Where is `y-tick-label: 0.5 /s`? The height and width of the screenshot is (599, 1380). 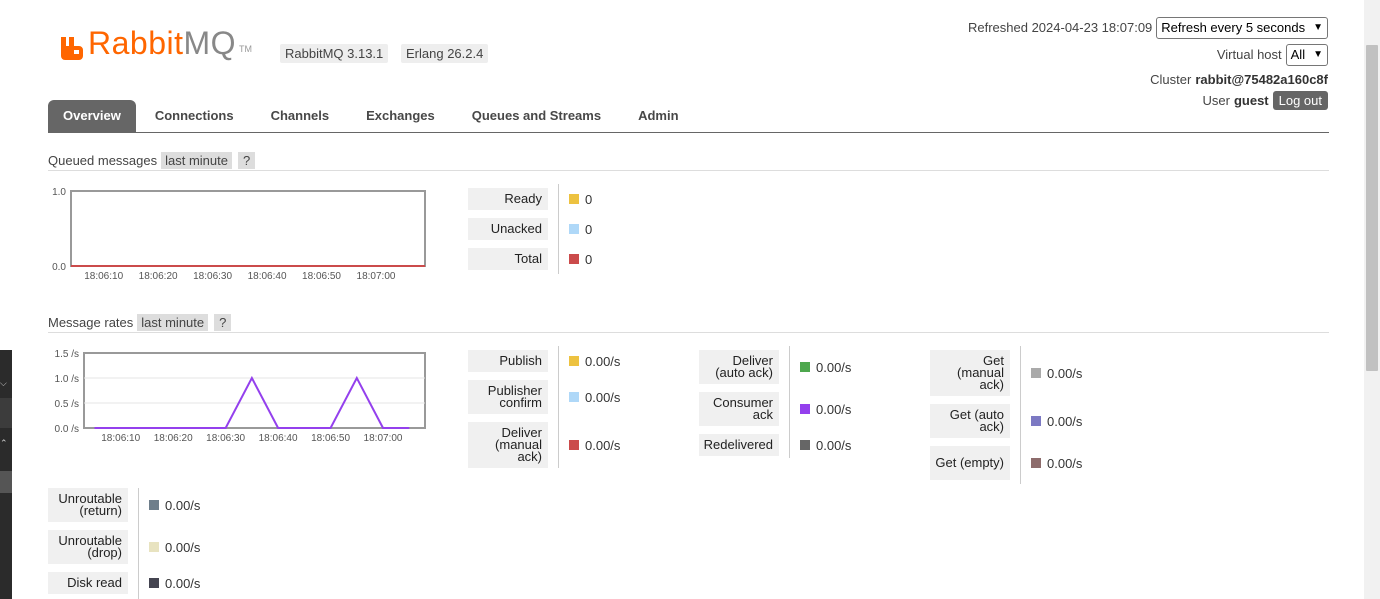 y-tick-label: 0.5 /s is located at coordinates (67, 404).